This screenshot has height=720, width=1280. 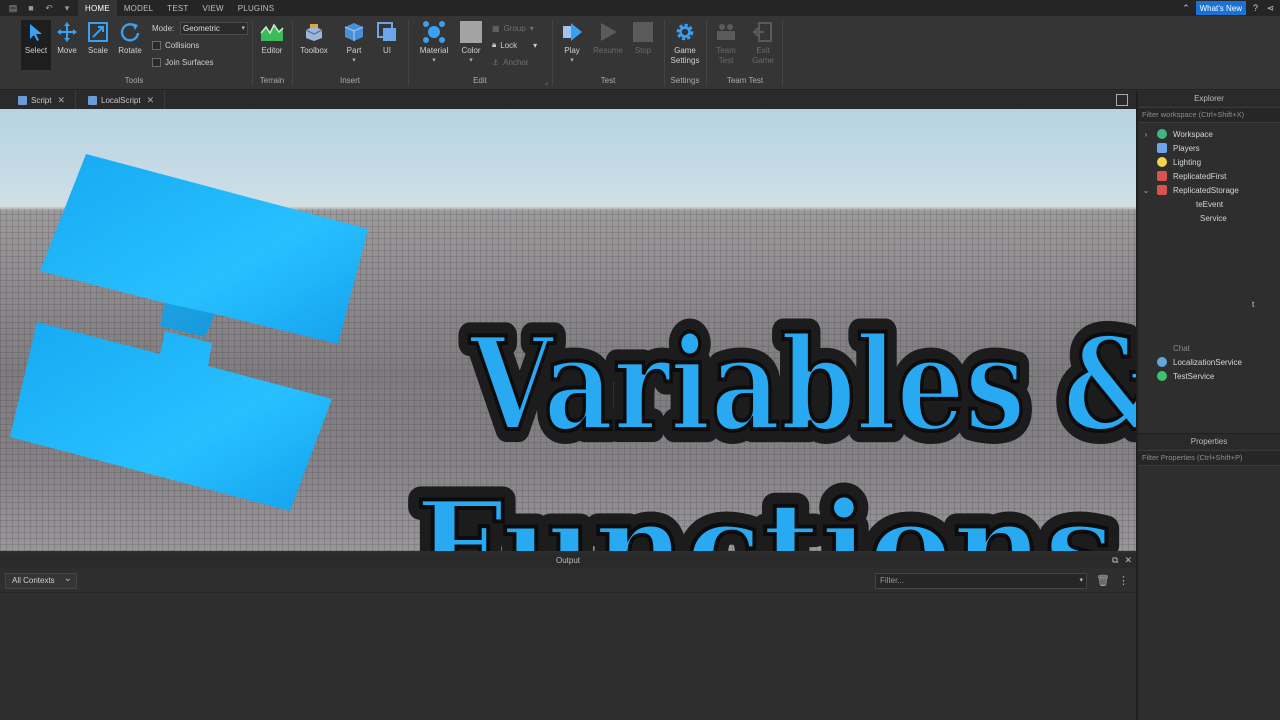 What do you see at coordinates (36, 45) in the screenshot?
I see `select-button: Select` at bounding box center [36, 45].